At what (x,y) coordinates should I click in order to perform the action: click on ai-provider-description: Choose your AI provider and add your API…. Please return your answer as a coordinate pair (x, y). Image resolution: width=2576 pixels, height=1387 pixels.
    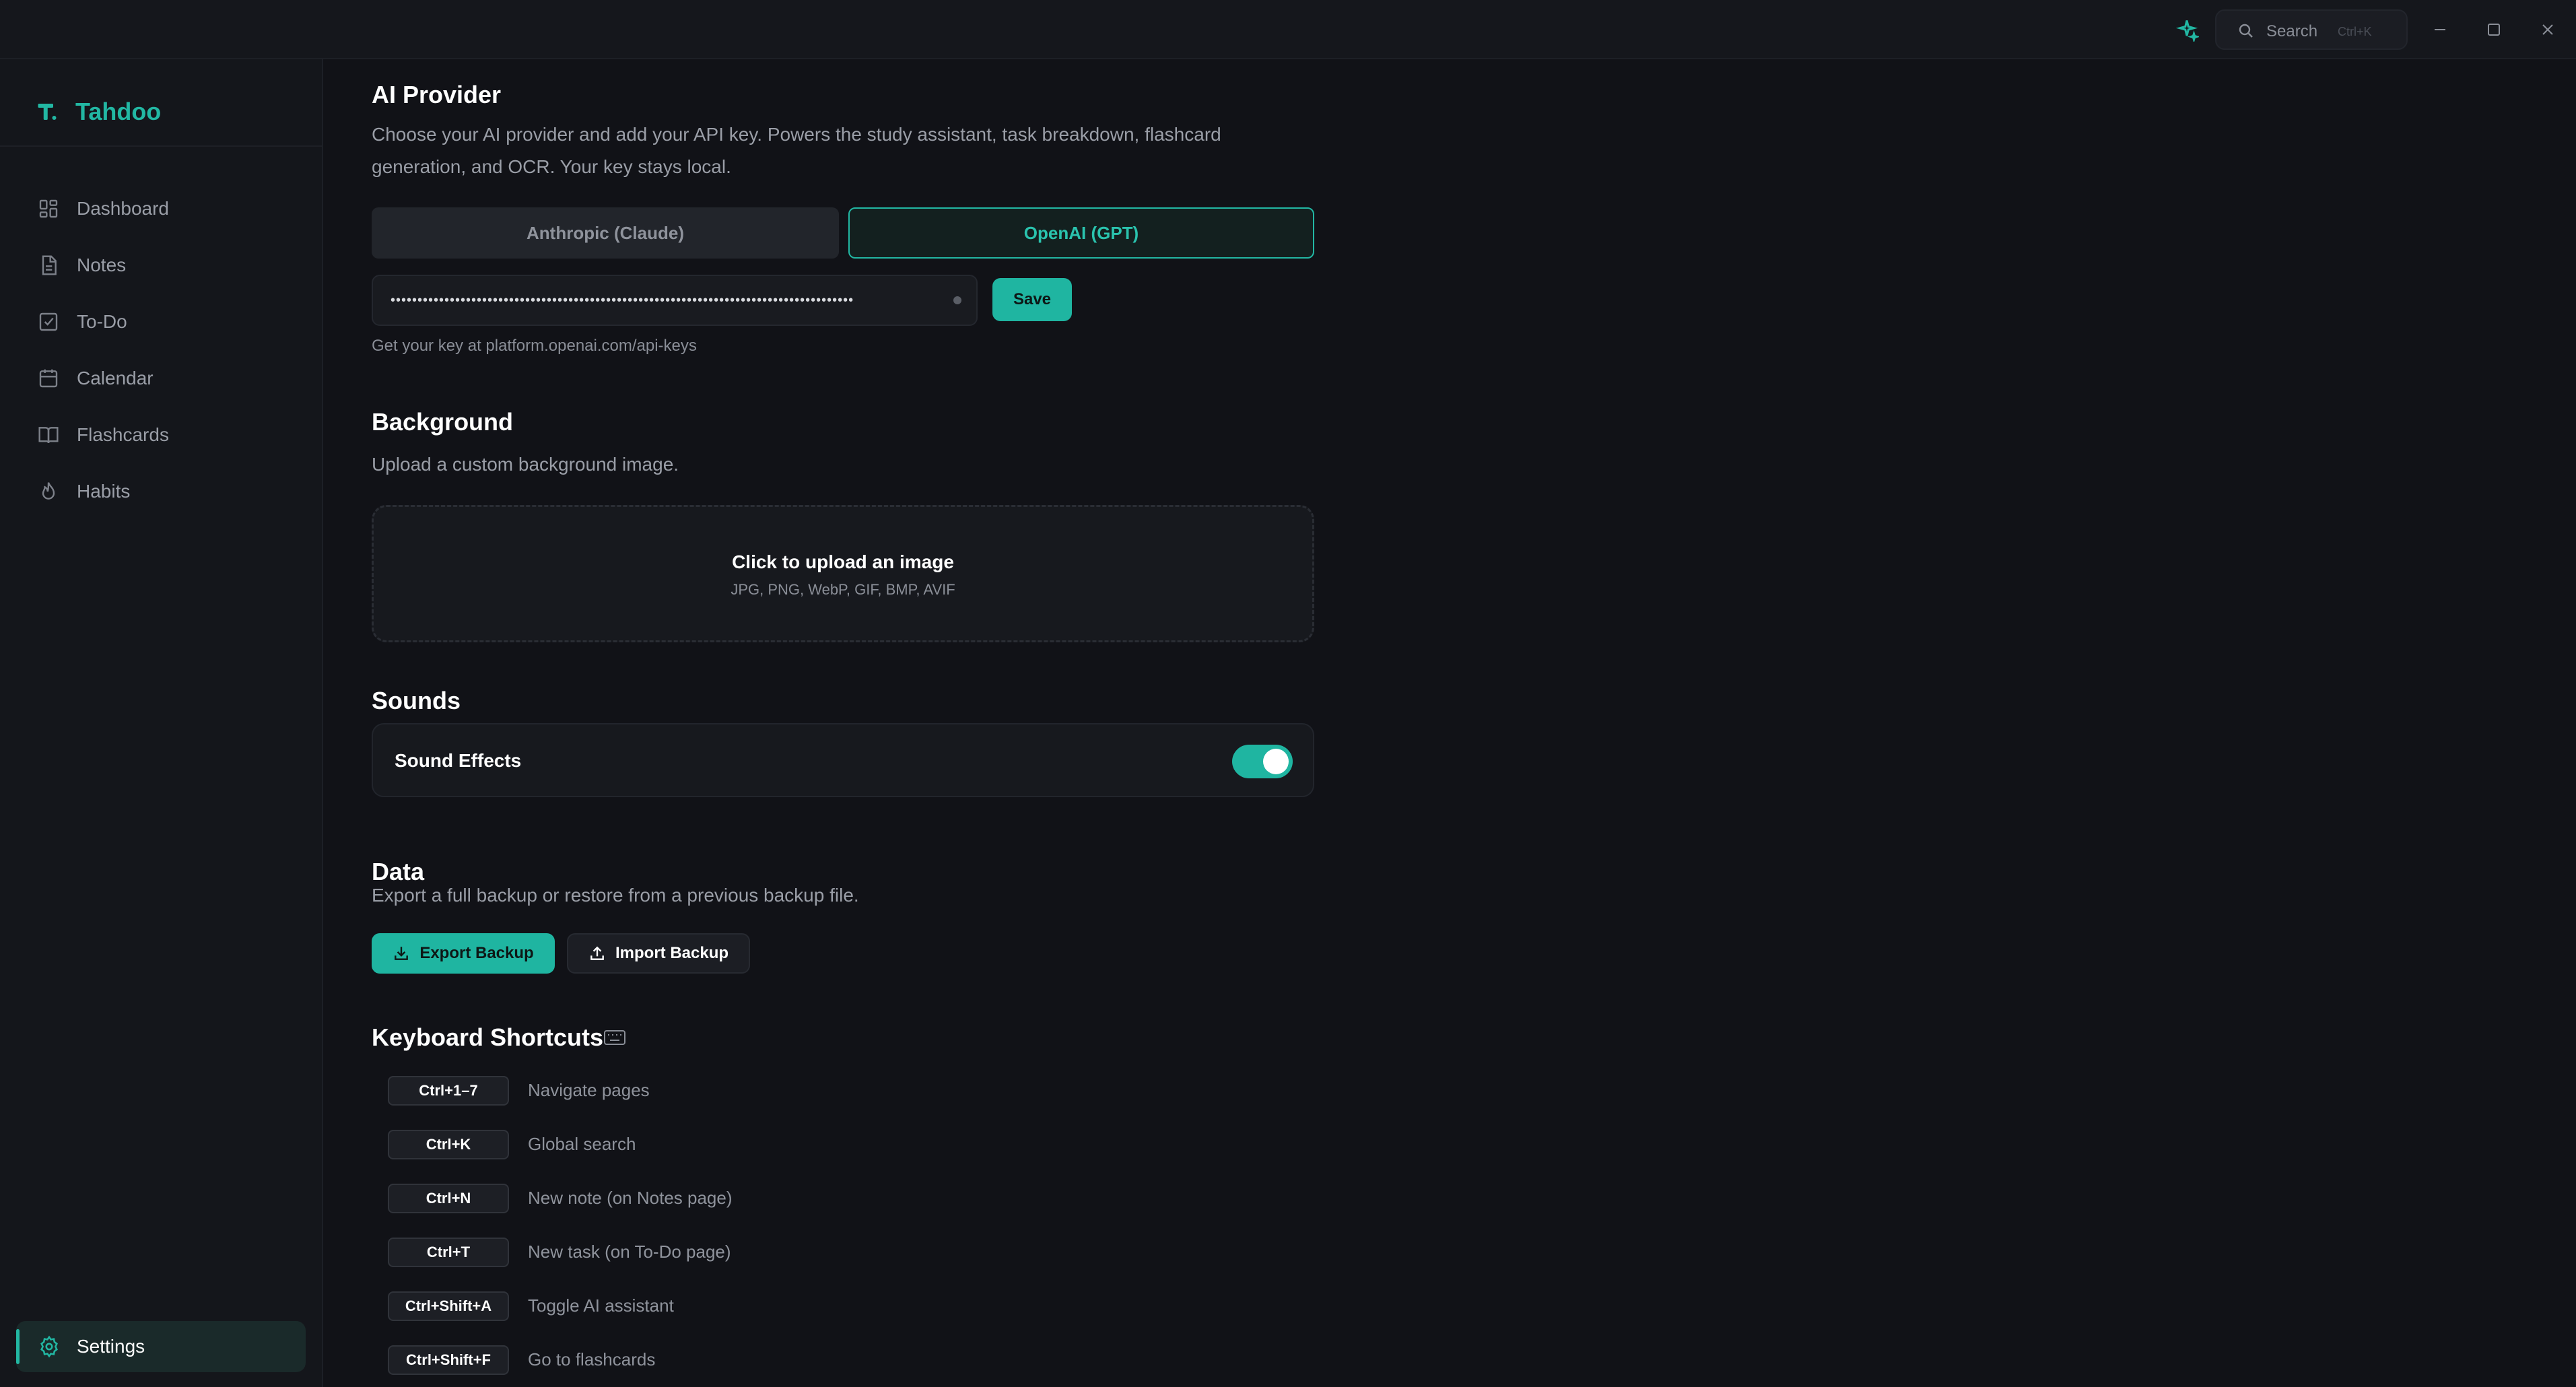
    Looking at the image, I should click on (796, 150).